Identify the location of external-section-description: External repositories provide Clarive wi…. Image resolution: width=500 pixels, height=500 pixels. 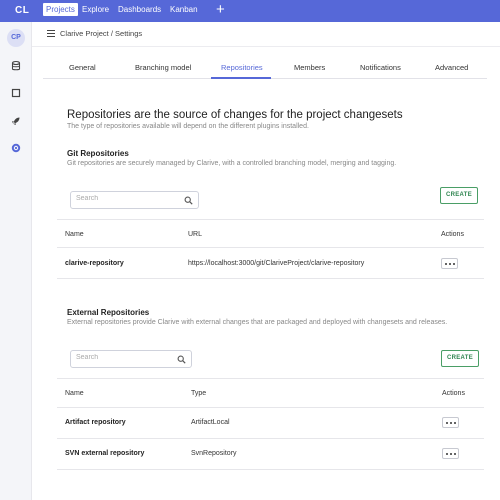
(257, 322).